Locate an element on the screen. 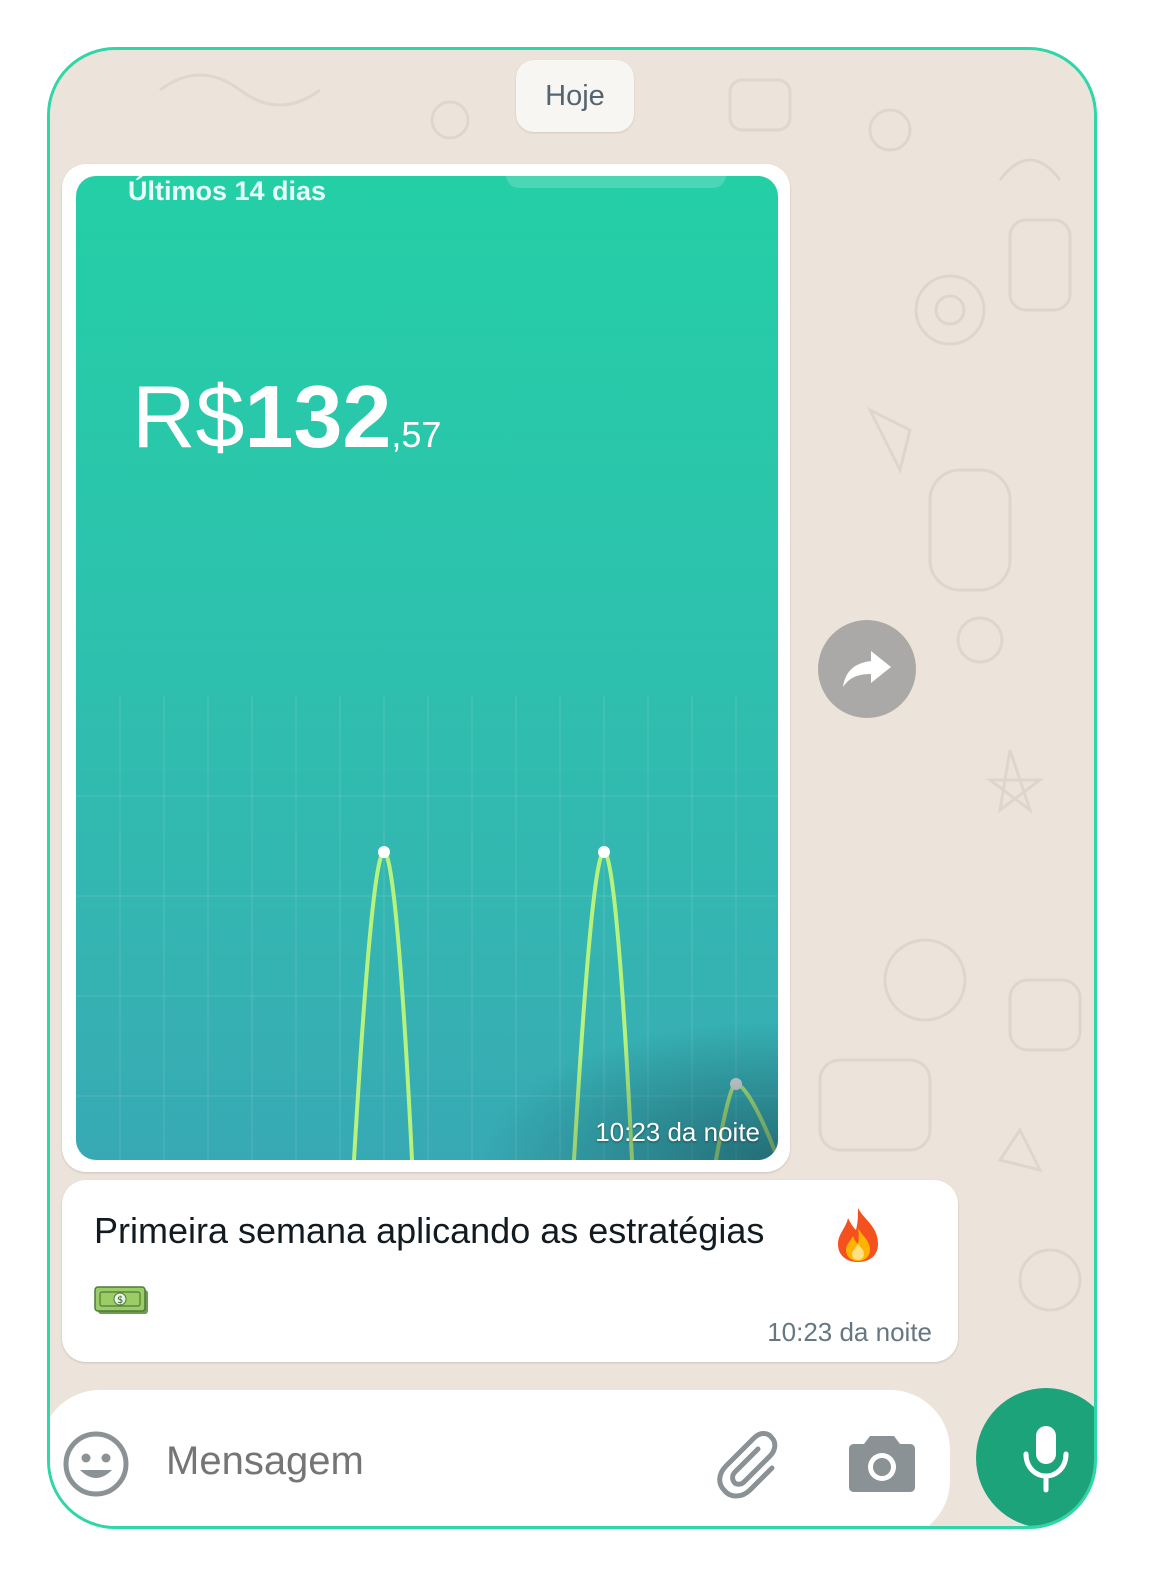 Image resolution: width=1158 pixels, height=1588 pixels. fire-icon is located at coordinates (858, 1235).